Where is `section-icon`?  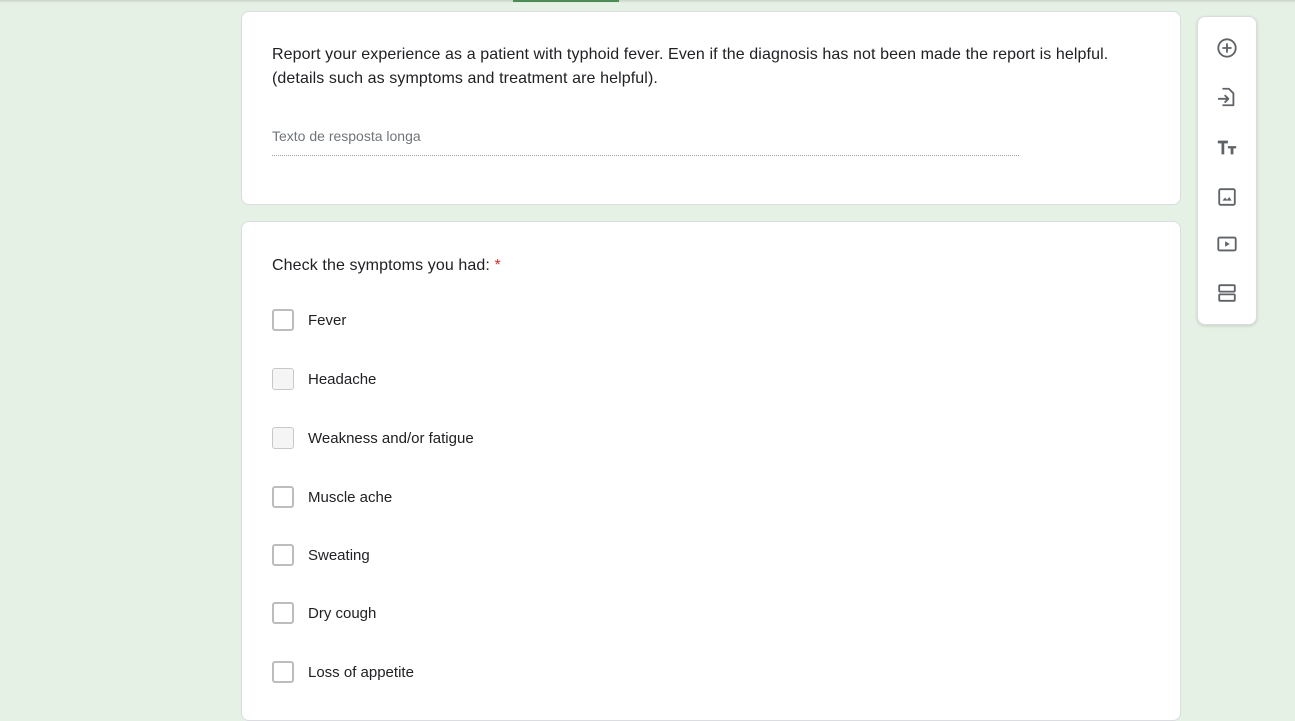
section-icon is located at coordinates (1227, 293).